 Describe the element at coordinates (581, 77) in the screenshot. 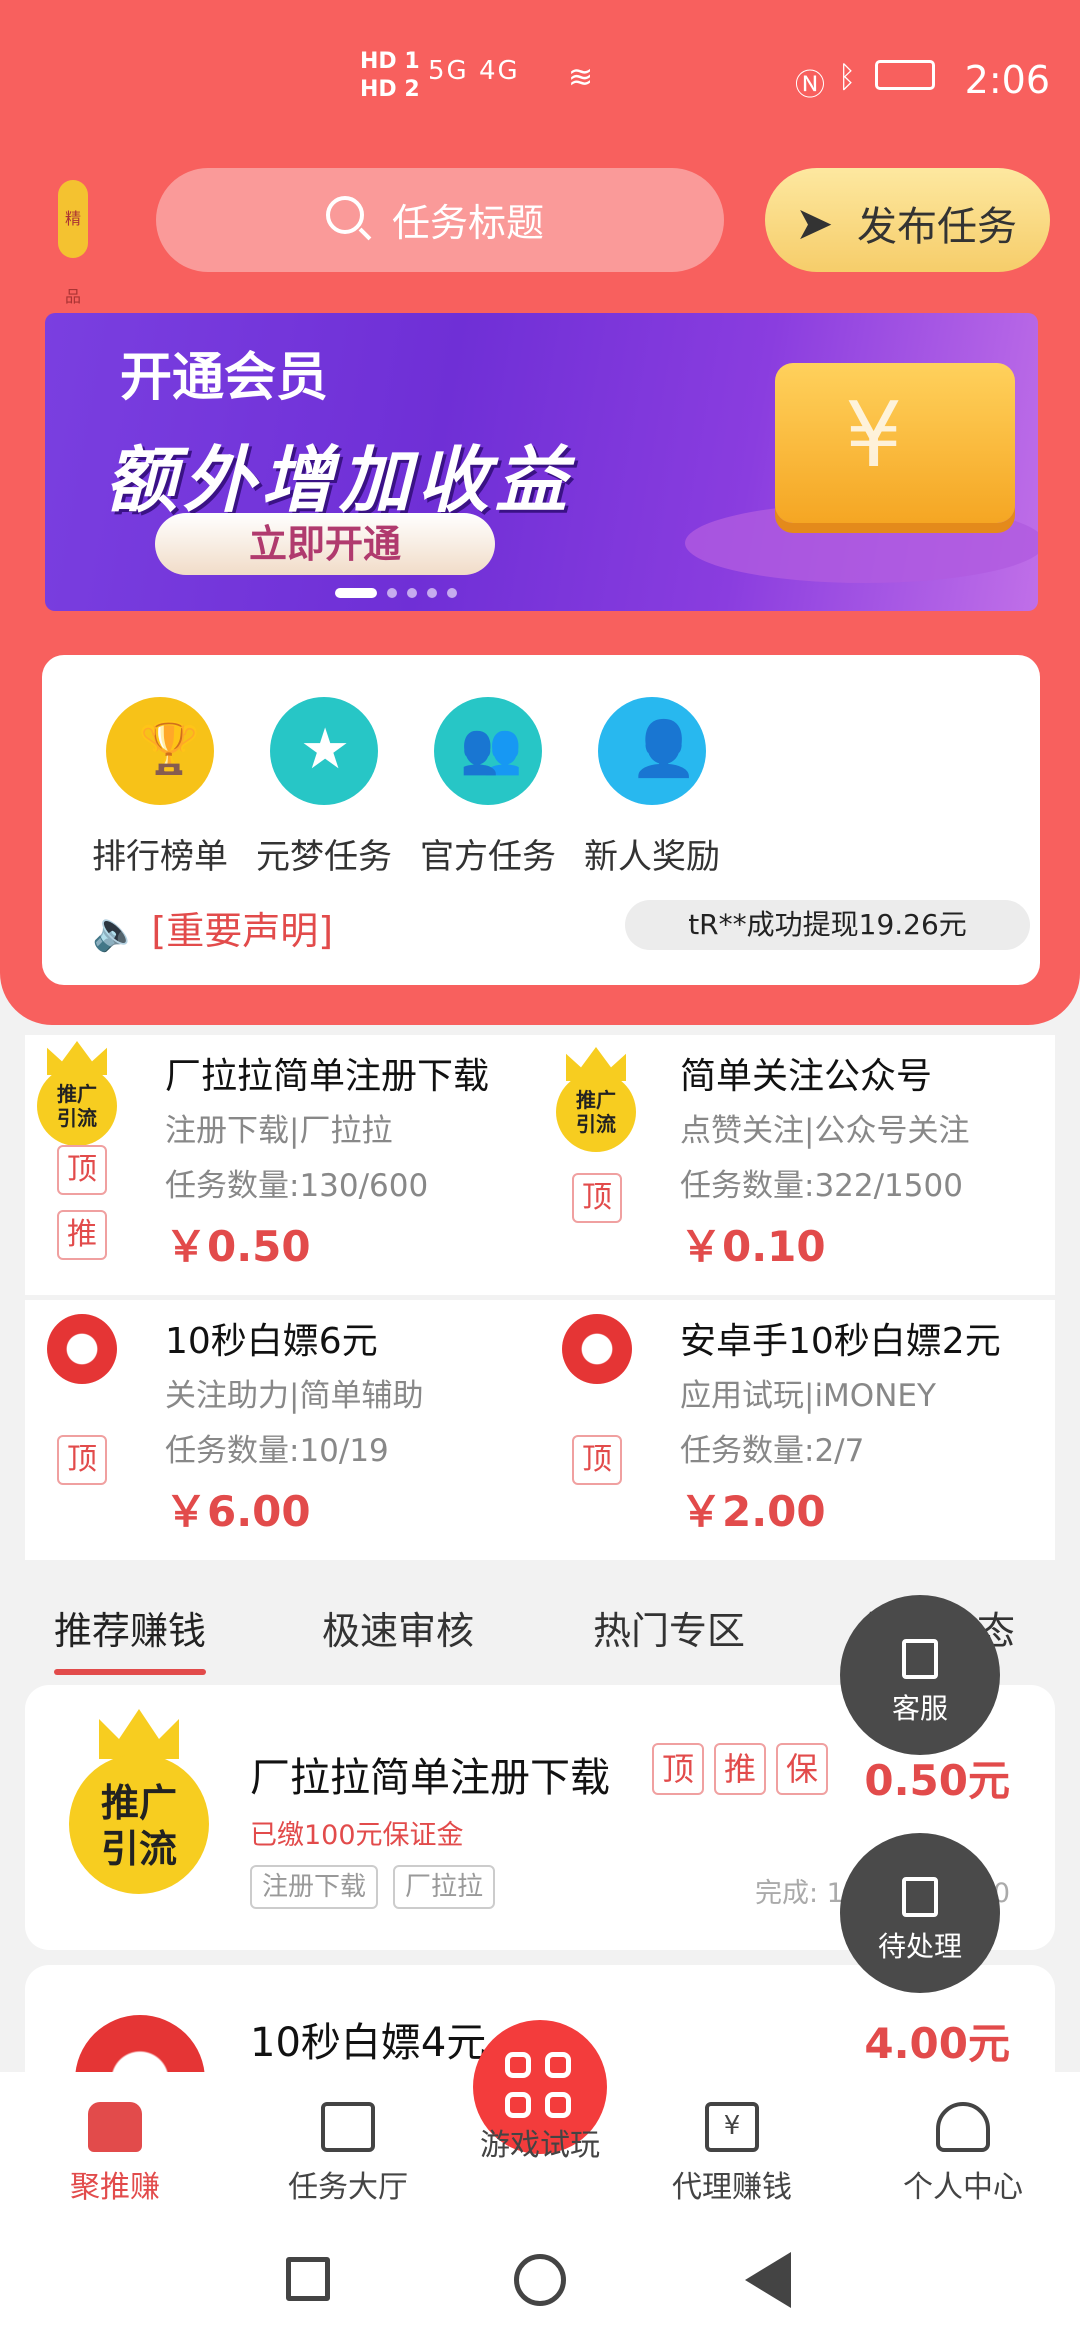

I see `wifi-icon: ≋` at that location.